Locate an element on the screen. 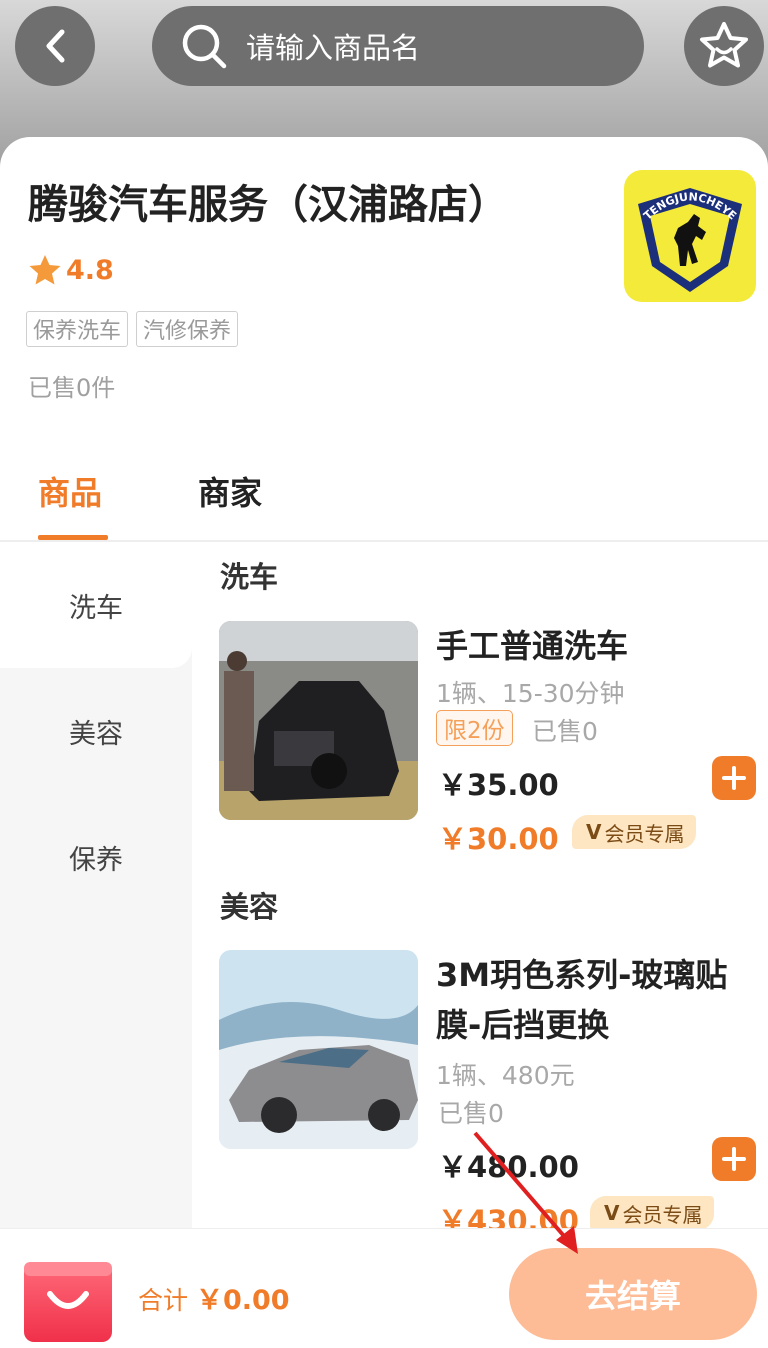 Image resolution: width=768 pixels, height=1348 pixels. limit-badge: 限2份 is located at coordinates (474, 728).